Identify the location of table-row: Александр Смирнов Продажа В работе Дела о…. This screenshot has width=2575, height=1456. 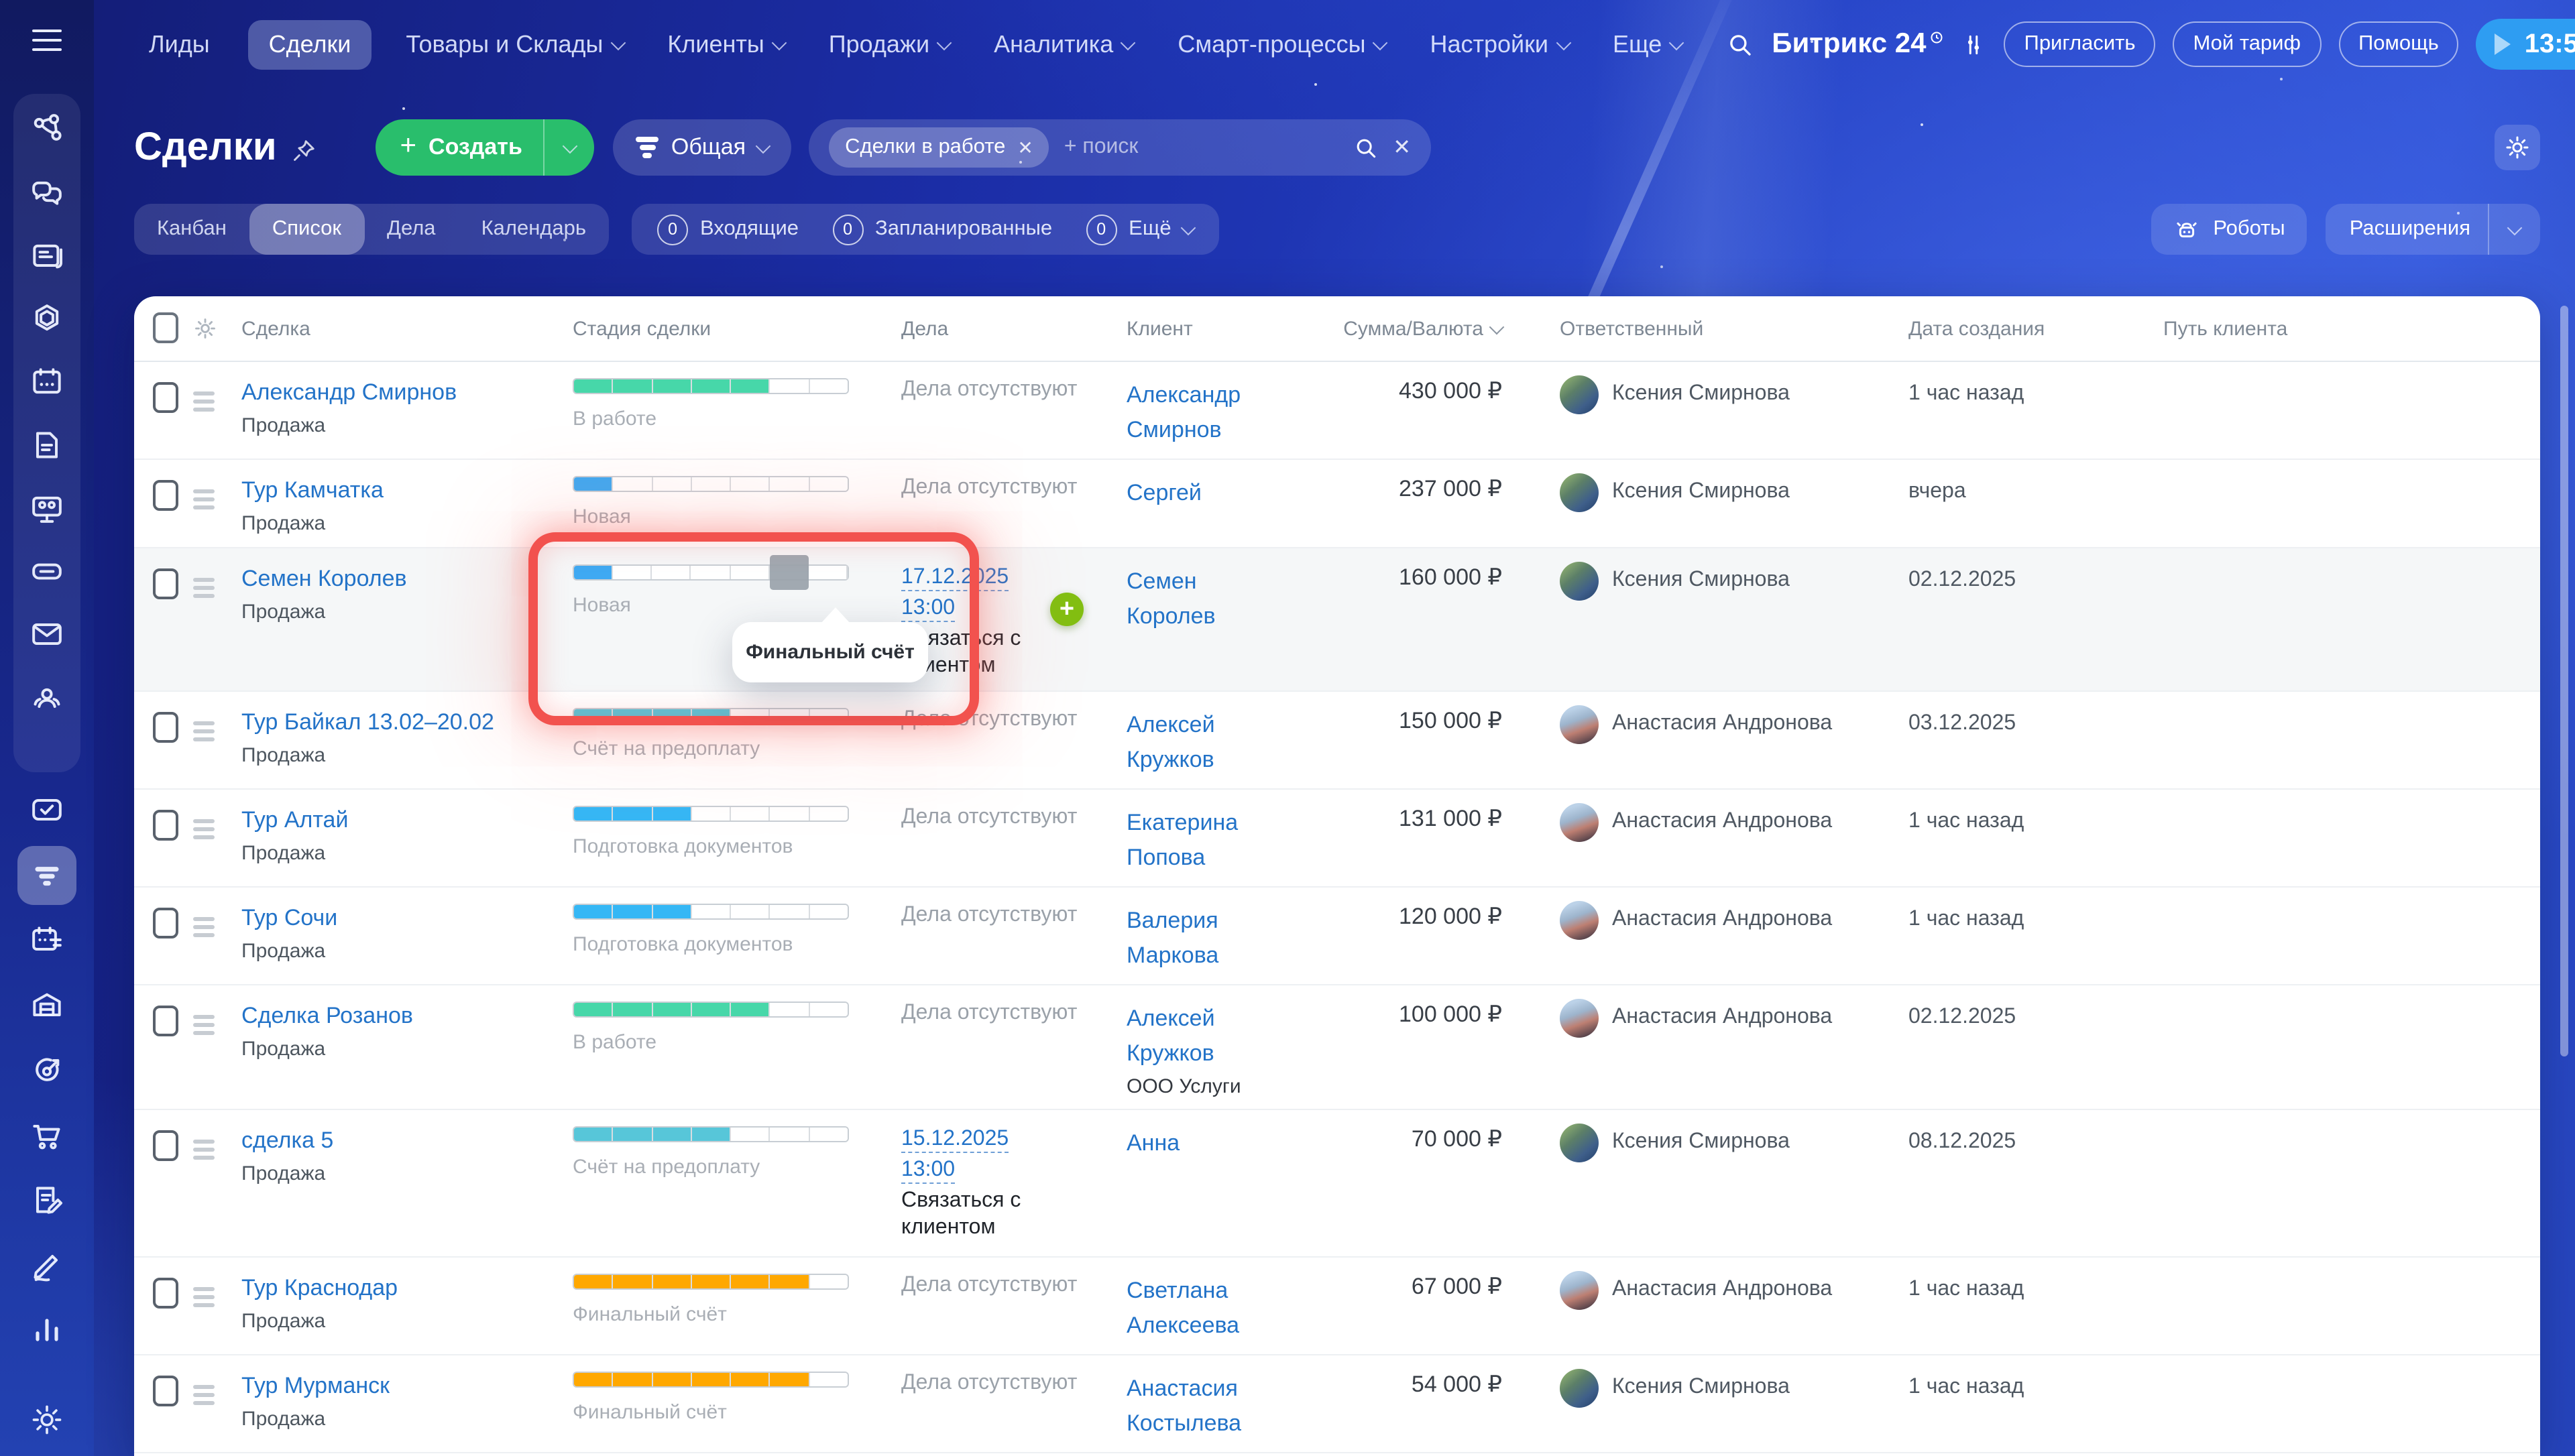
(1337, 411).